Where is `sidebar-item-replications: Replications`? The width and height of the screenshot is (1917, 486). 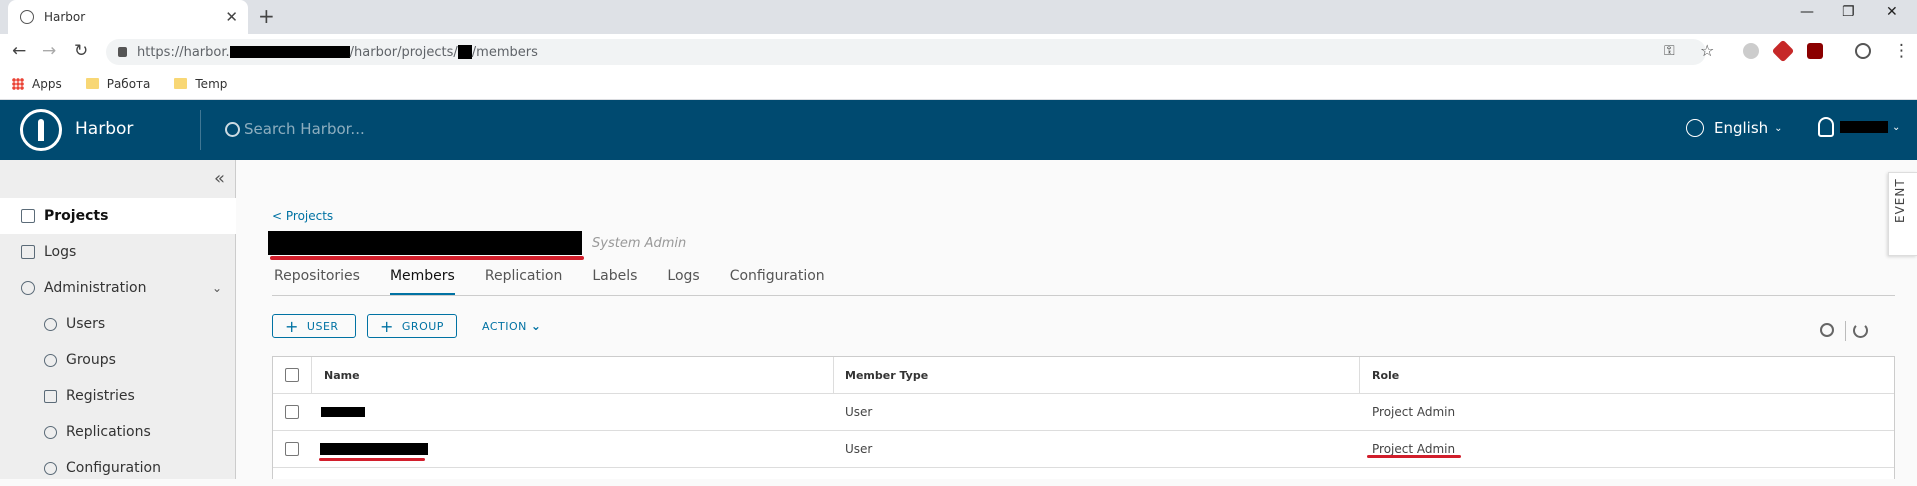
sidebar-item-replications: Replications is located at coordinates (118, 432).